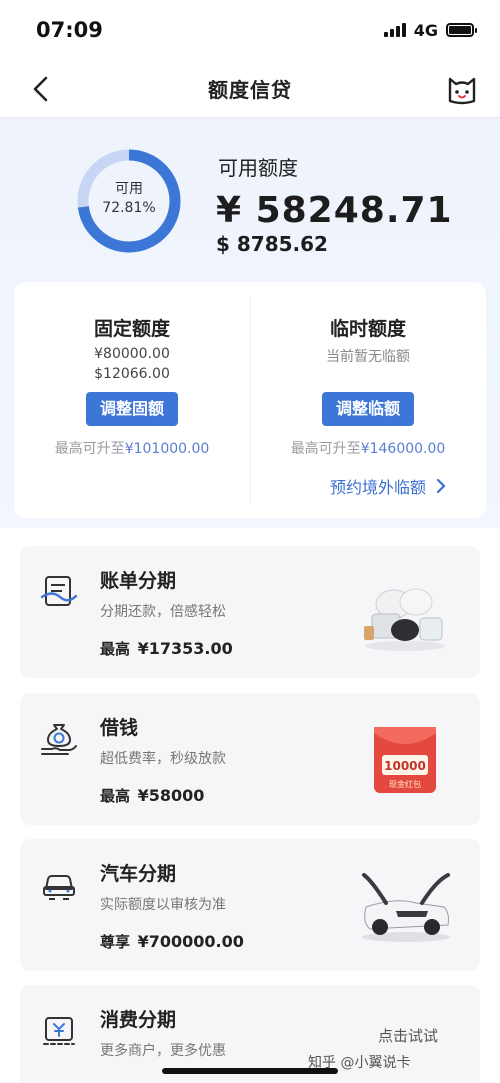  I want to click on yuan-receipt-icon, so click(59, 1031).